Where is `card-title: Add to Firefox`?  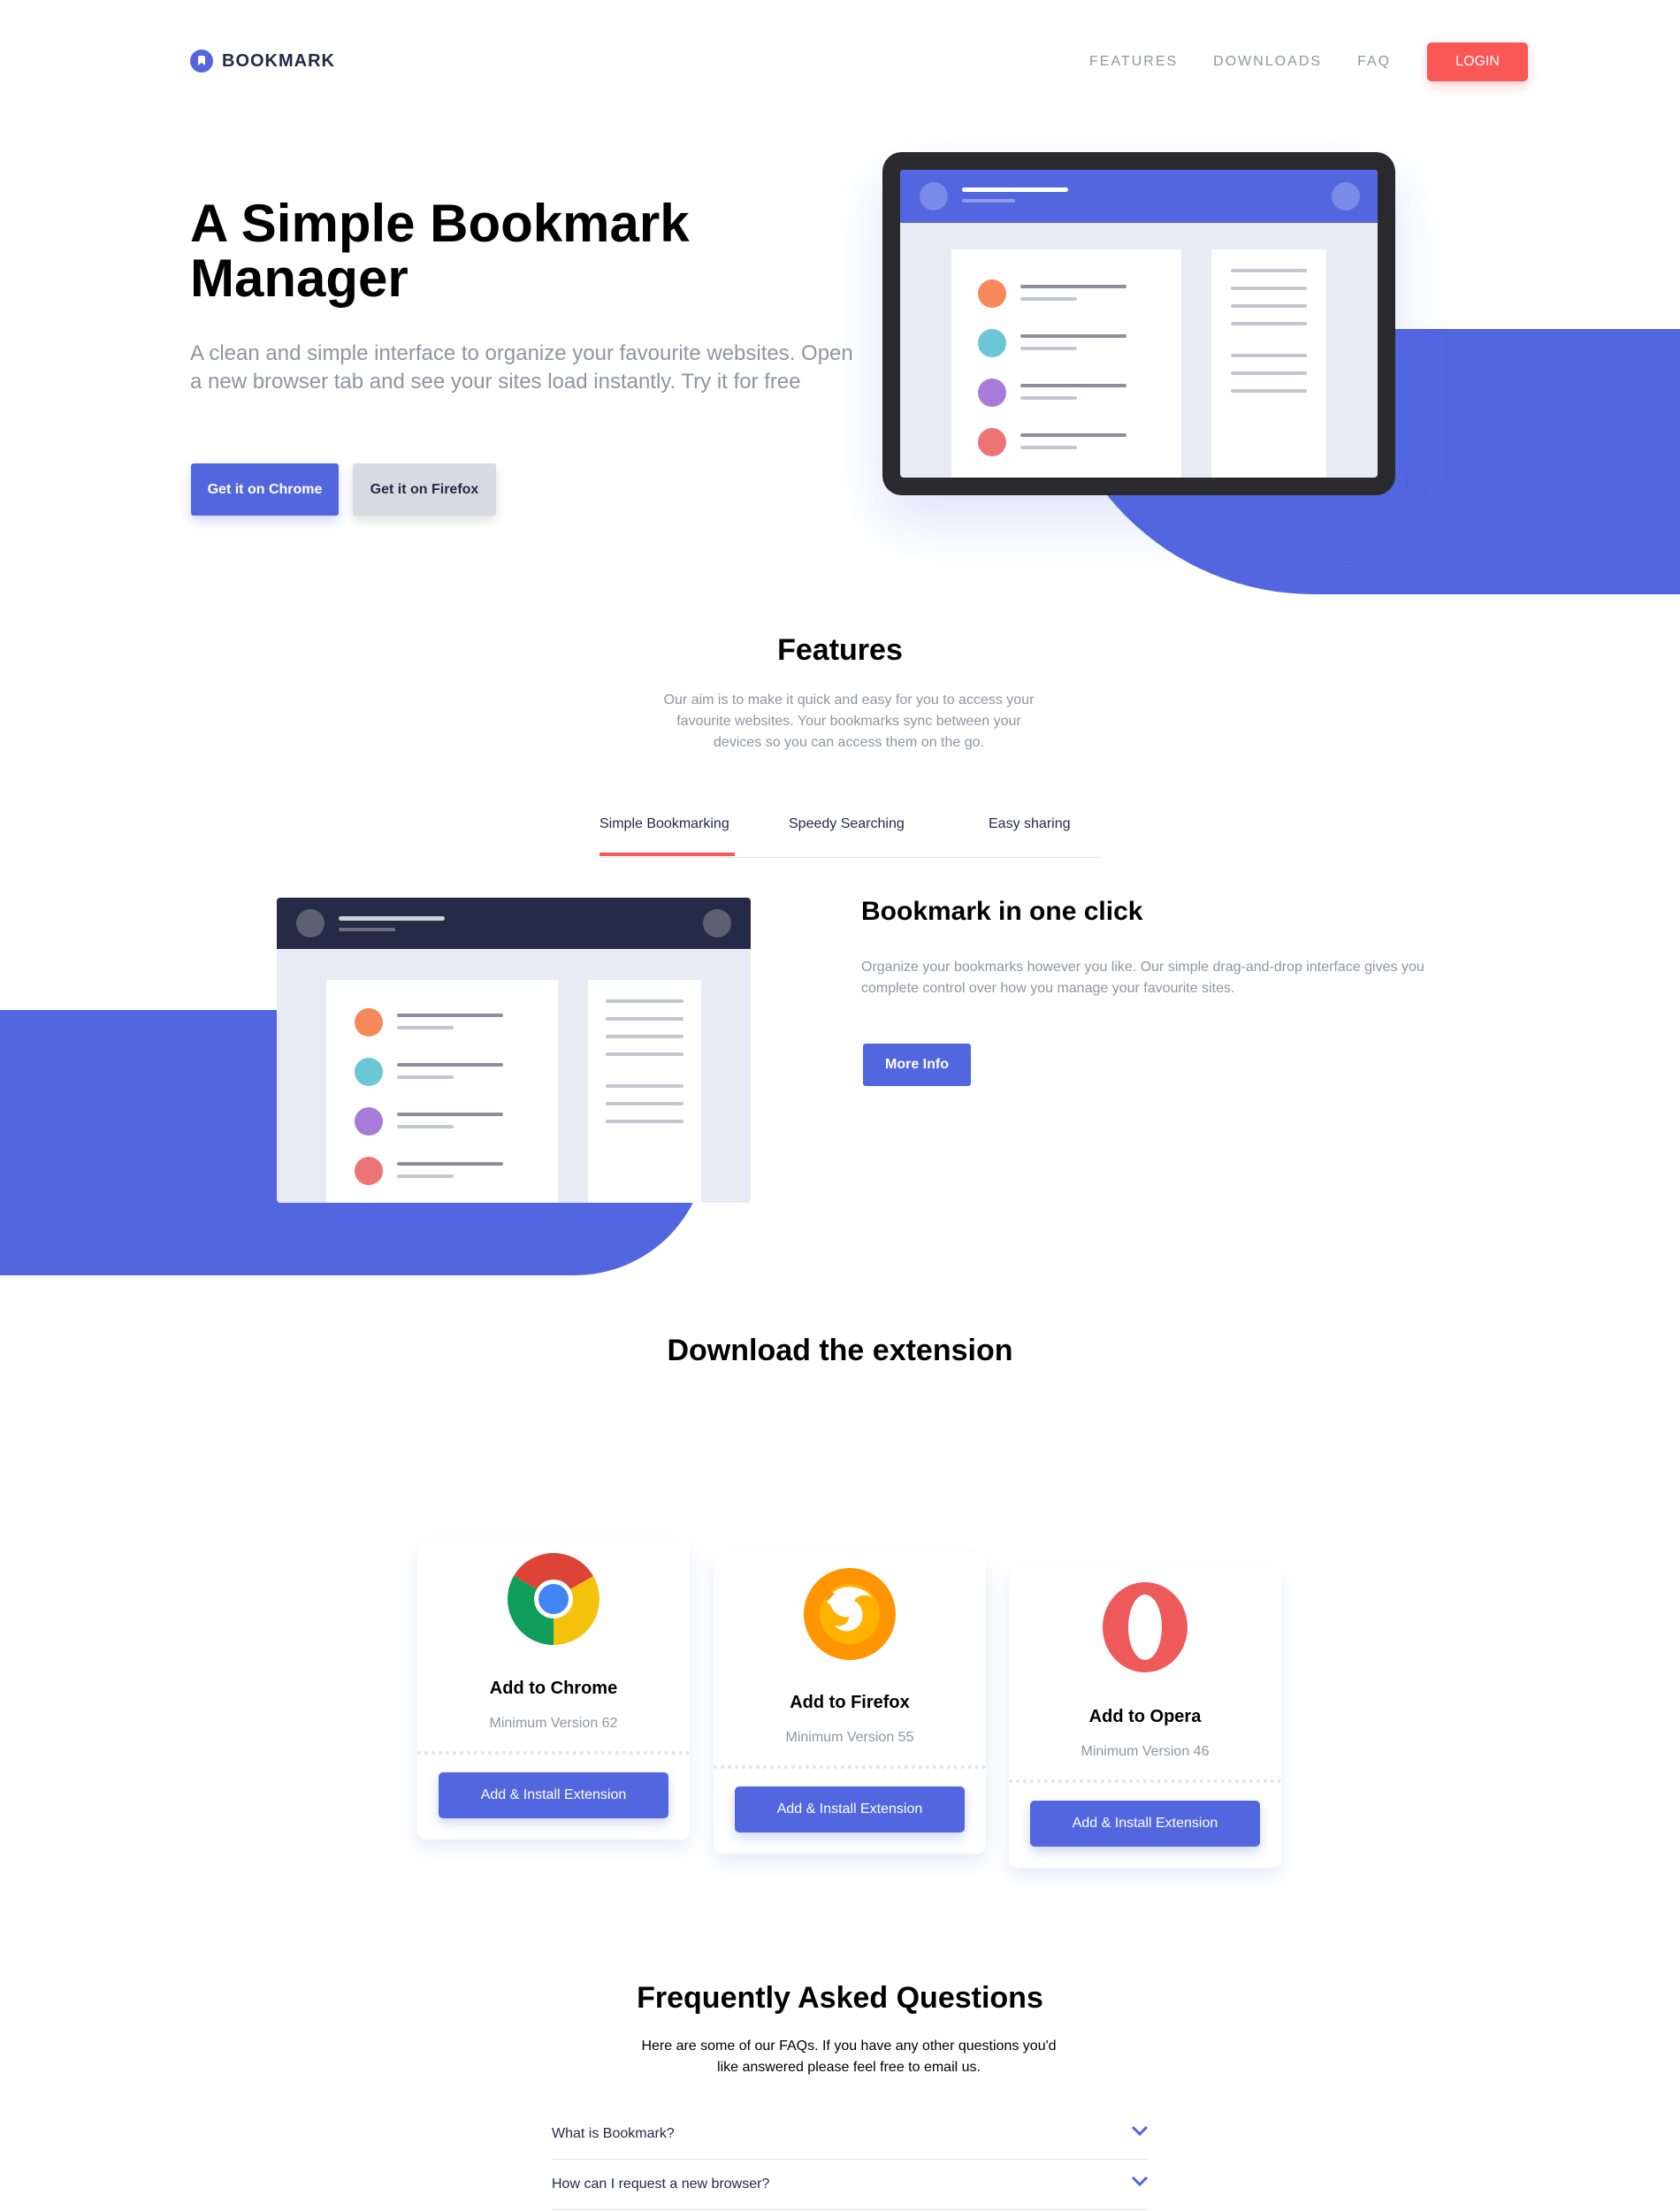 card-title: Add to Firefox is located at coordinates (850, 1702).